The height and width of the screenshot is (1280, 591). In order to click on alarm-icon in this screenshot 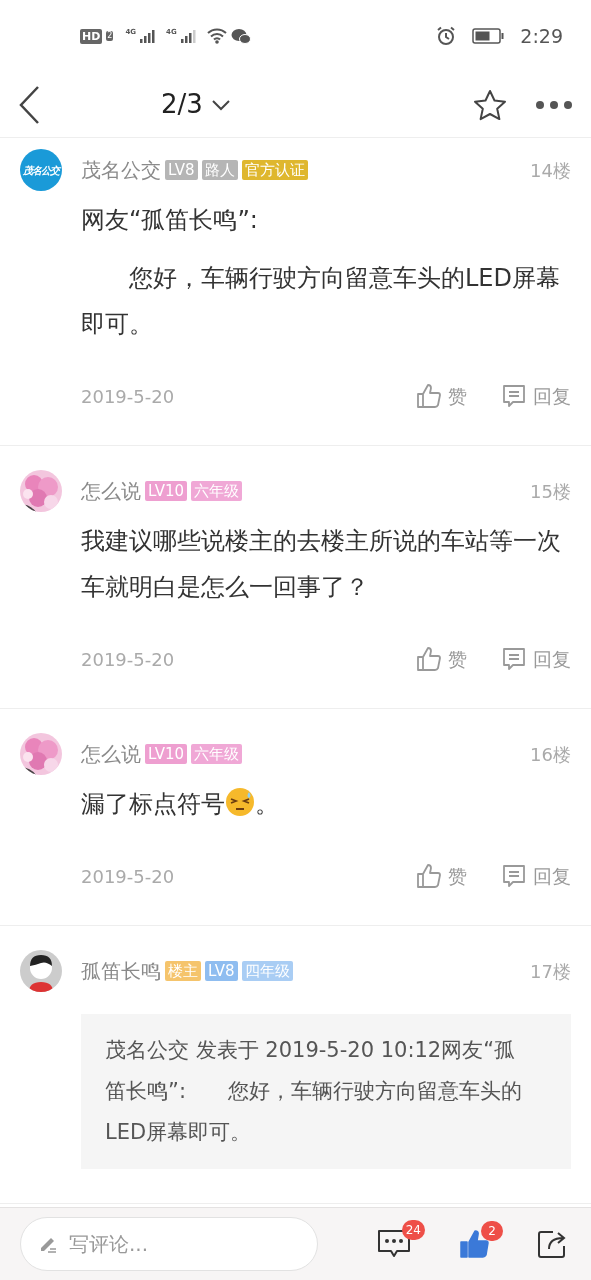, I will do `click(446, 36)`.